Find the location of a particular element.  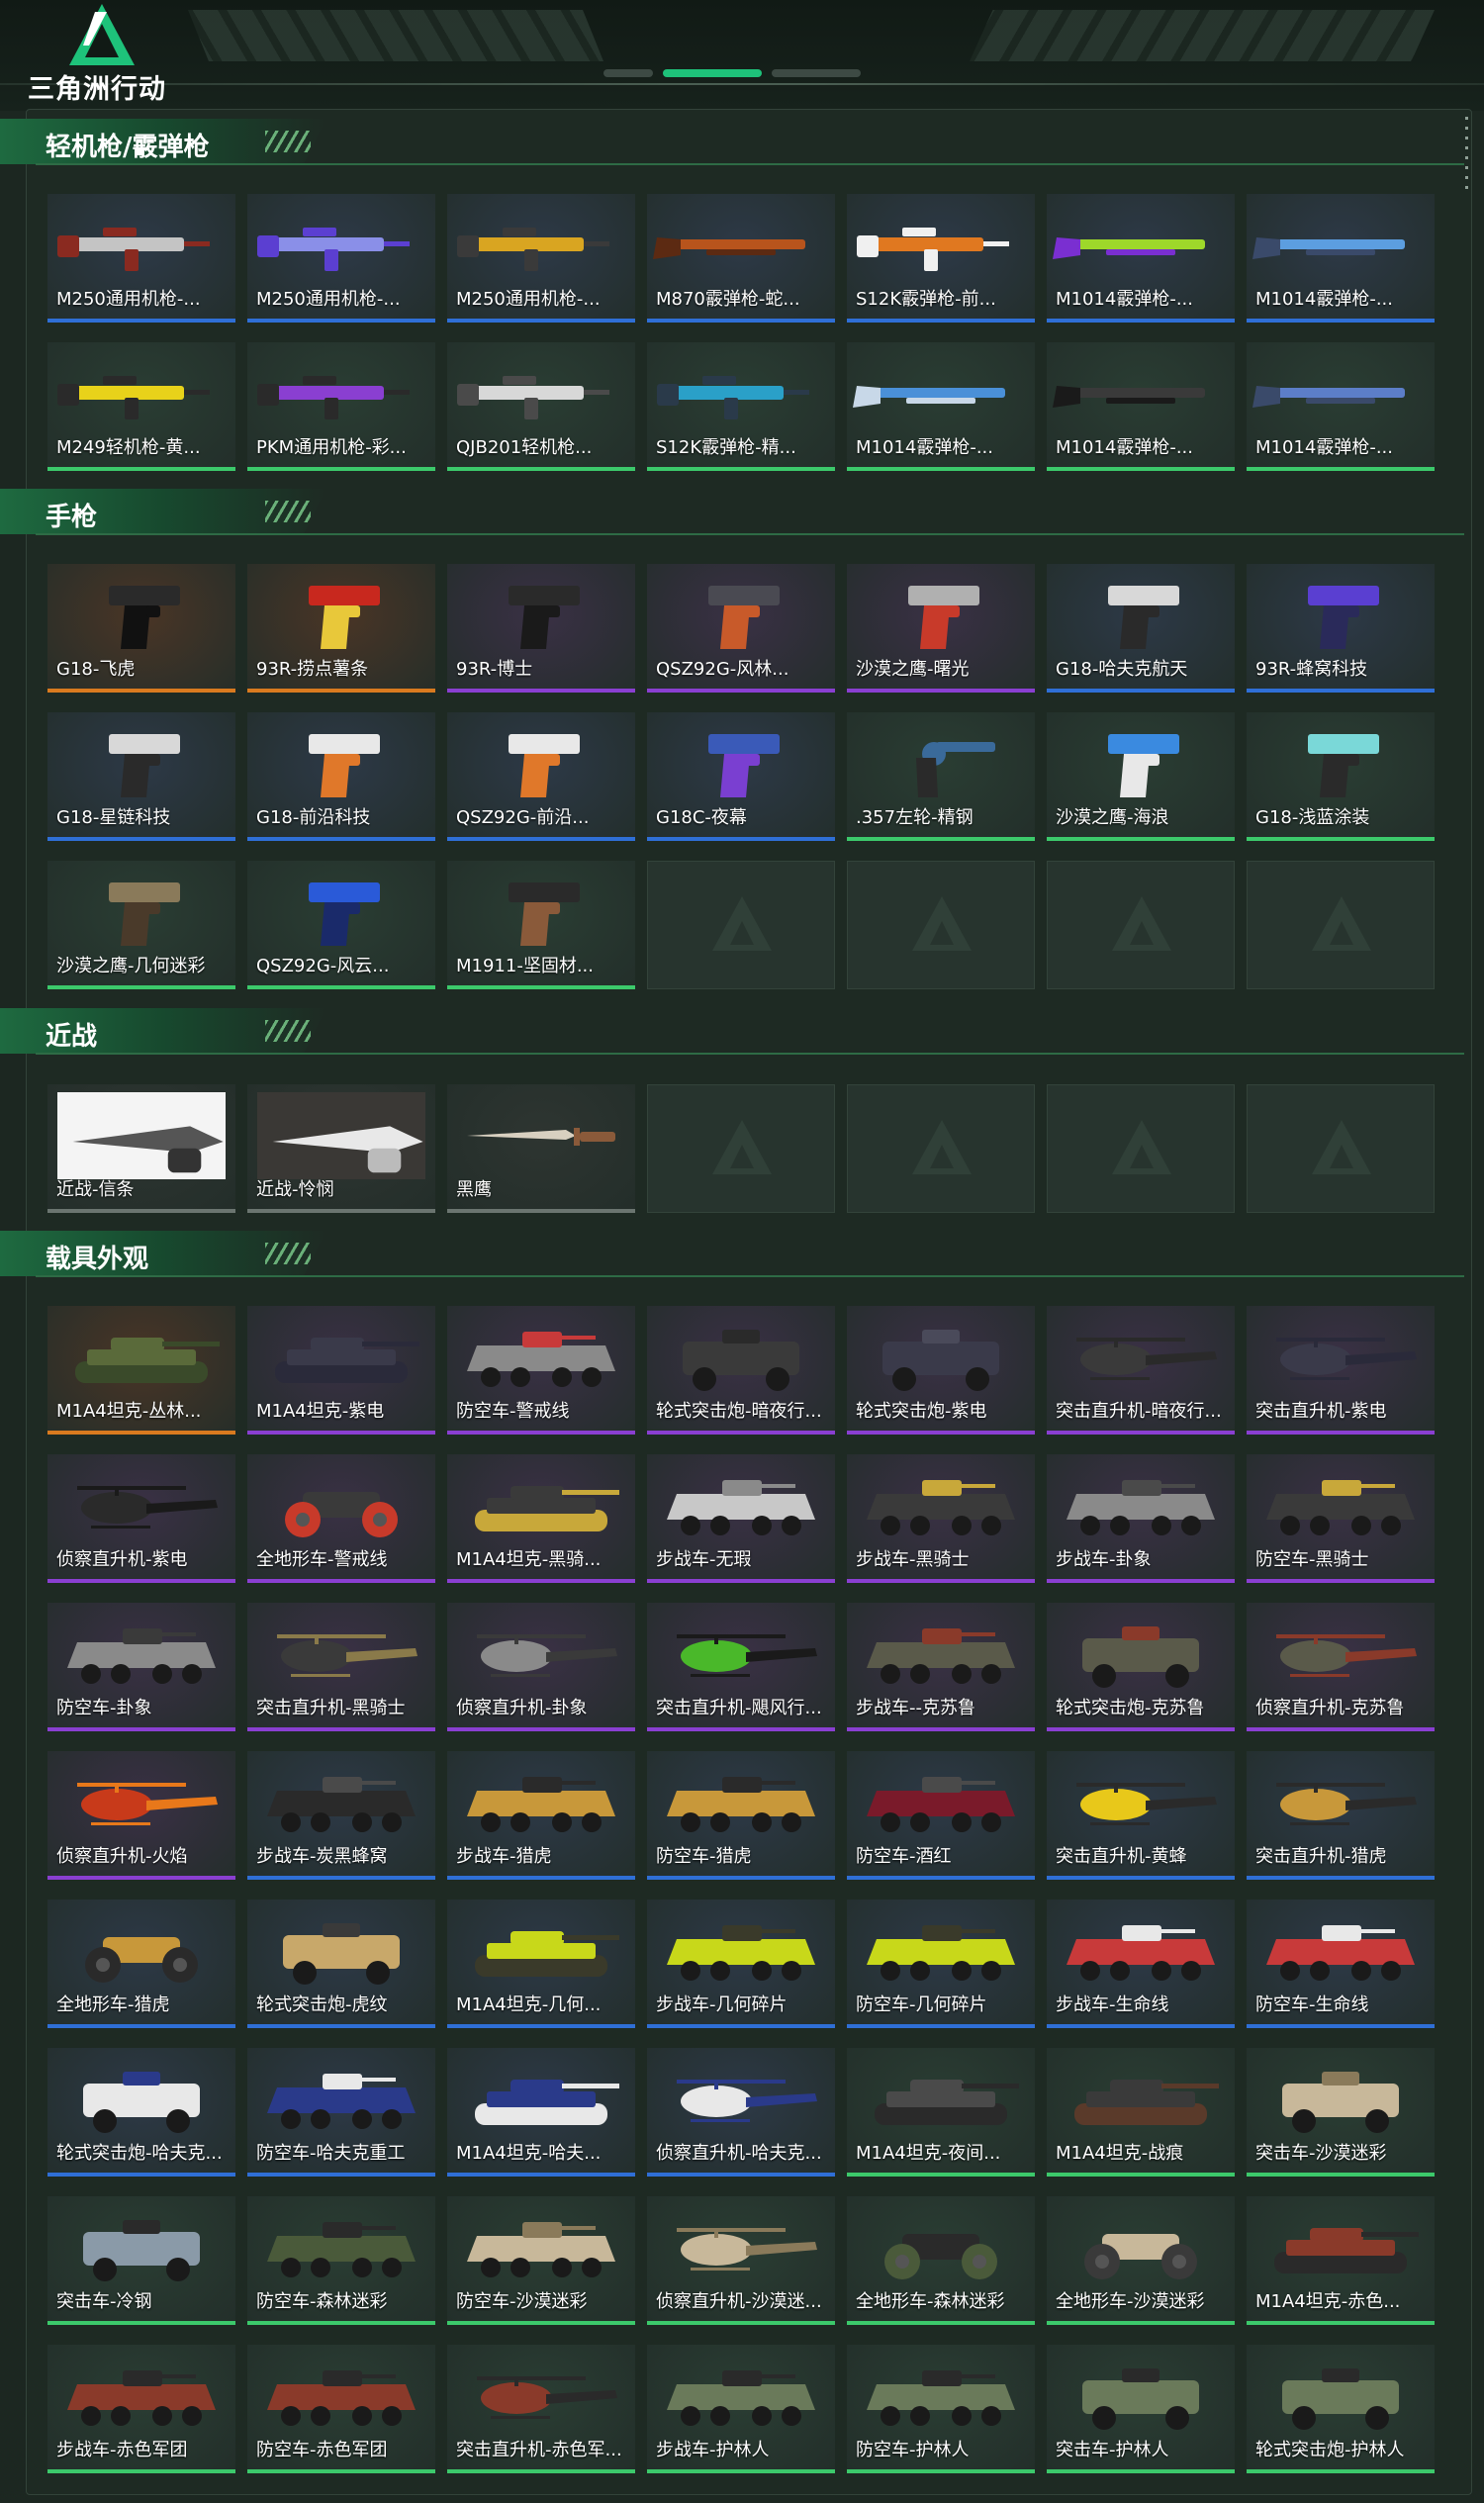

item-card: 防空车-几何碎片 is located at coordinates (941, 1964).